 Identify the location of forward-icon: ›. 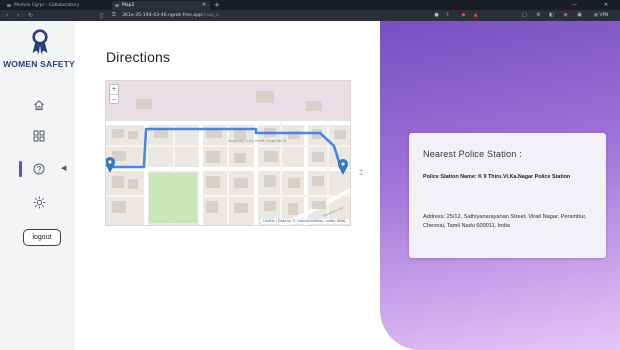
(18, 15).